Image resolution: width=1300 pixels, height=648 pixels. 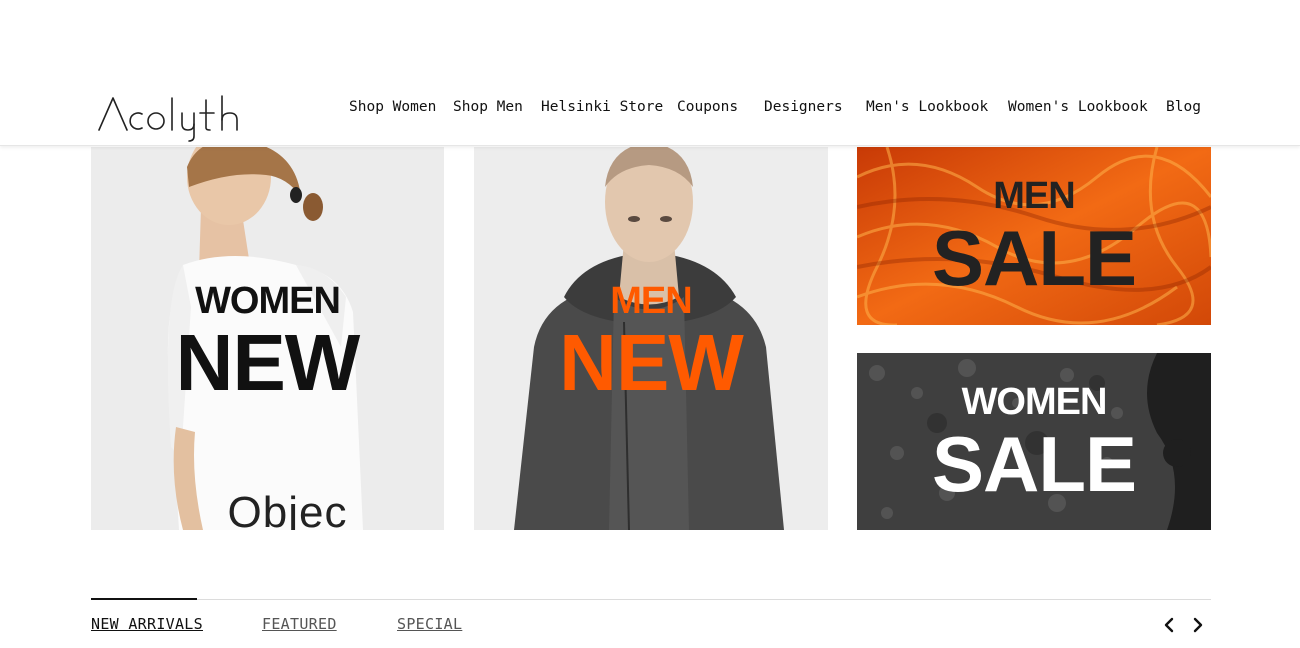 What do you see at coordinates (1034, 464) in the screenshot?
I see `banner-women-sale-line2: SALE` at bounding box center [1034, 464].